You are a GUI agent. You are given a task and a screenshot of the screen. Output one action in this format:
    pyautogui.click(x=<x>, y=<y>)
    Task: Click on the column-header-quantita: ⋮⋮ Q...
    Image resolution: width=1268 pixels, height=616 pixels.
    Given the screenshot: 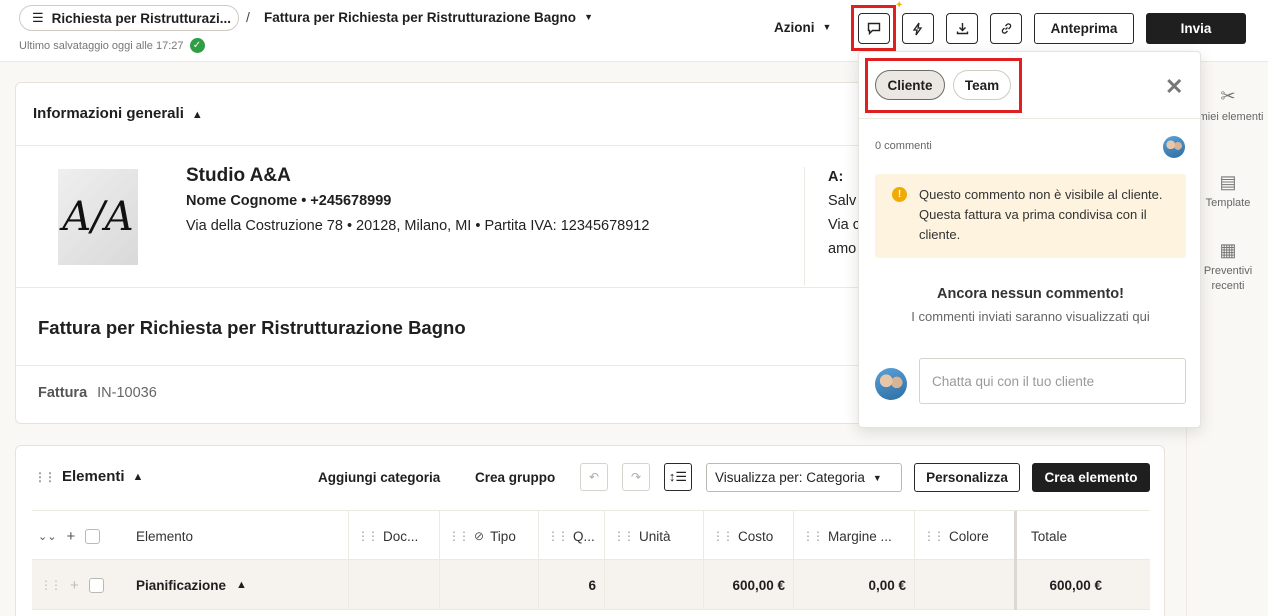 What is the action you would take?
    pyautogui.click(x=571, y=536)
    